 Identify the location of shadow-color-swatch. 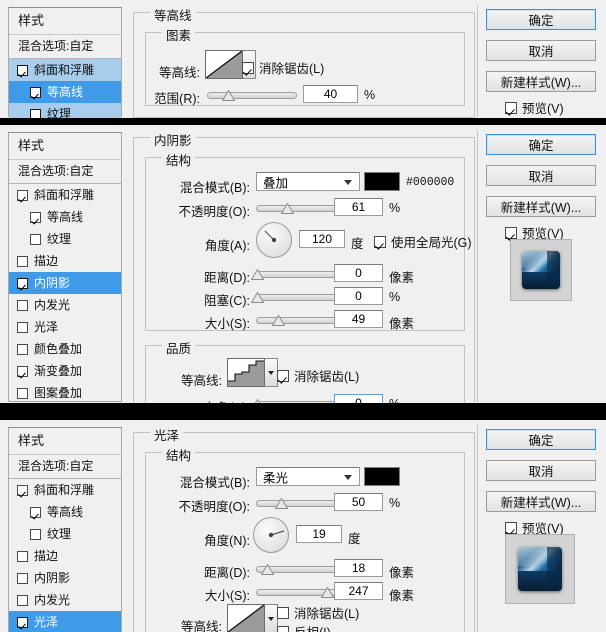
(382, 181).